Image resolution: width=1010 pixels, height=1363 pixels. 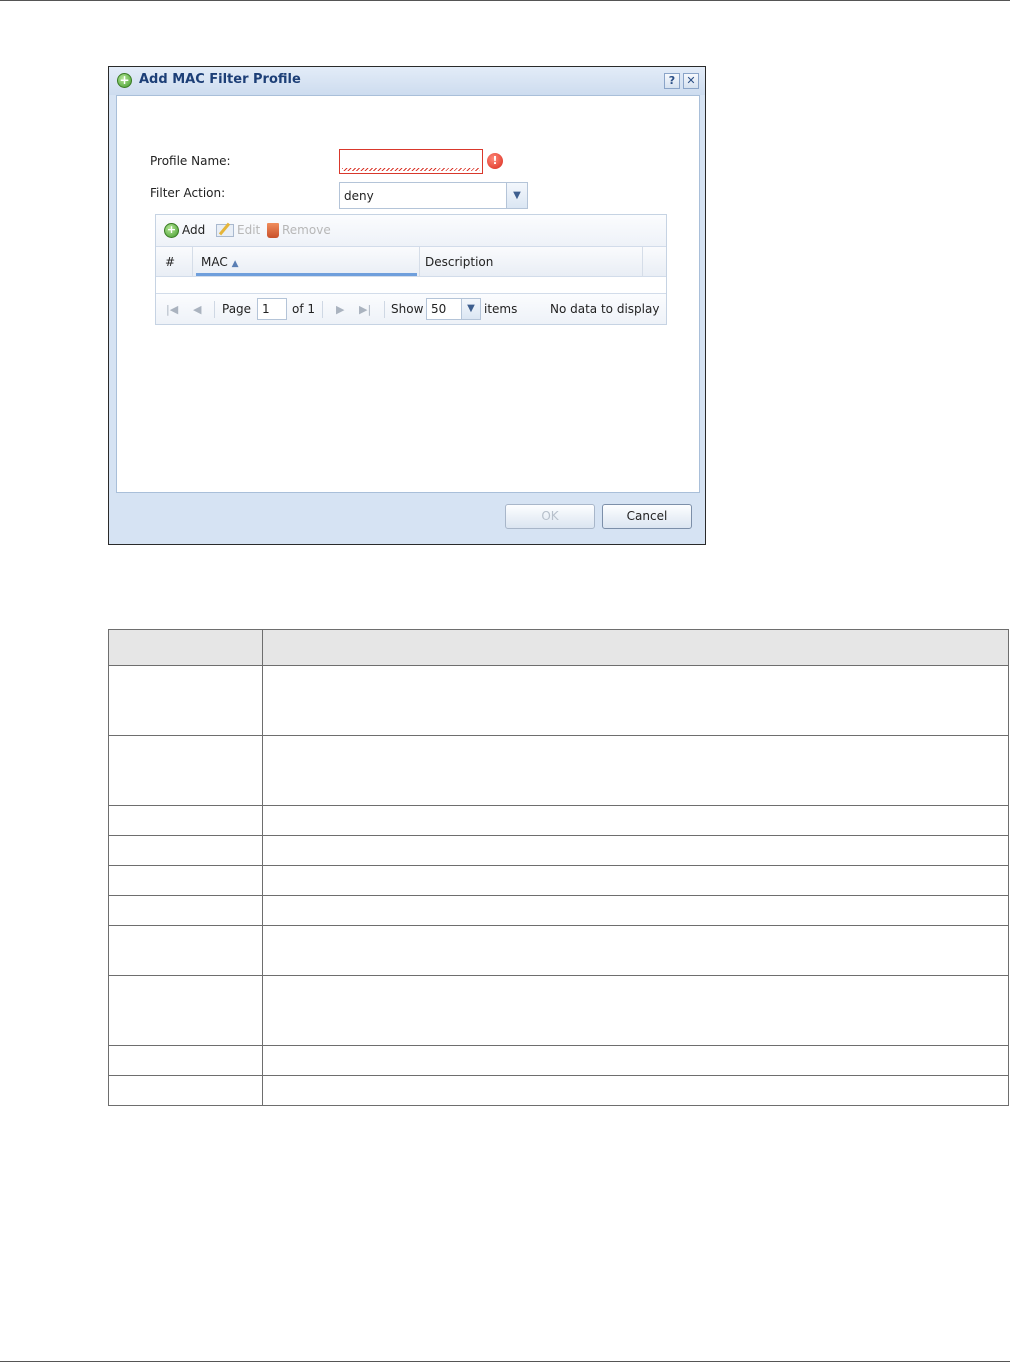 What do you see at coordinates (225, 230) in the screenshot?
I see `edit-icon` at bounding box center [225, 230].